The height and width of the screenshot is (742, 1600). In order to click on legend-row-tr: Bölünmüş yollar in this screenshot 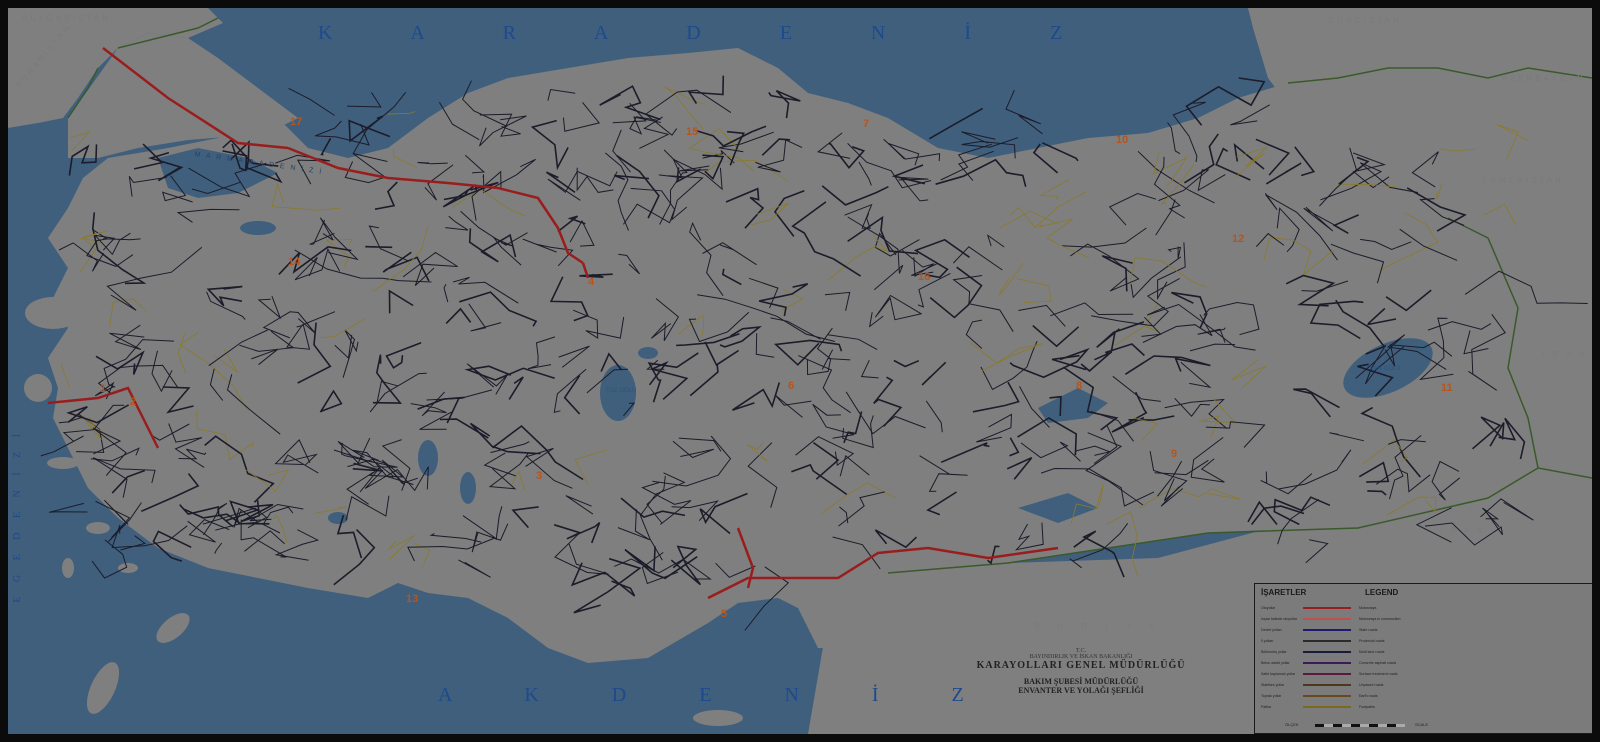, I will do `click(1274, 652)`.